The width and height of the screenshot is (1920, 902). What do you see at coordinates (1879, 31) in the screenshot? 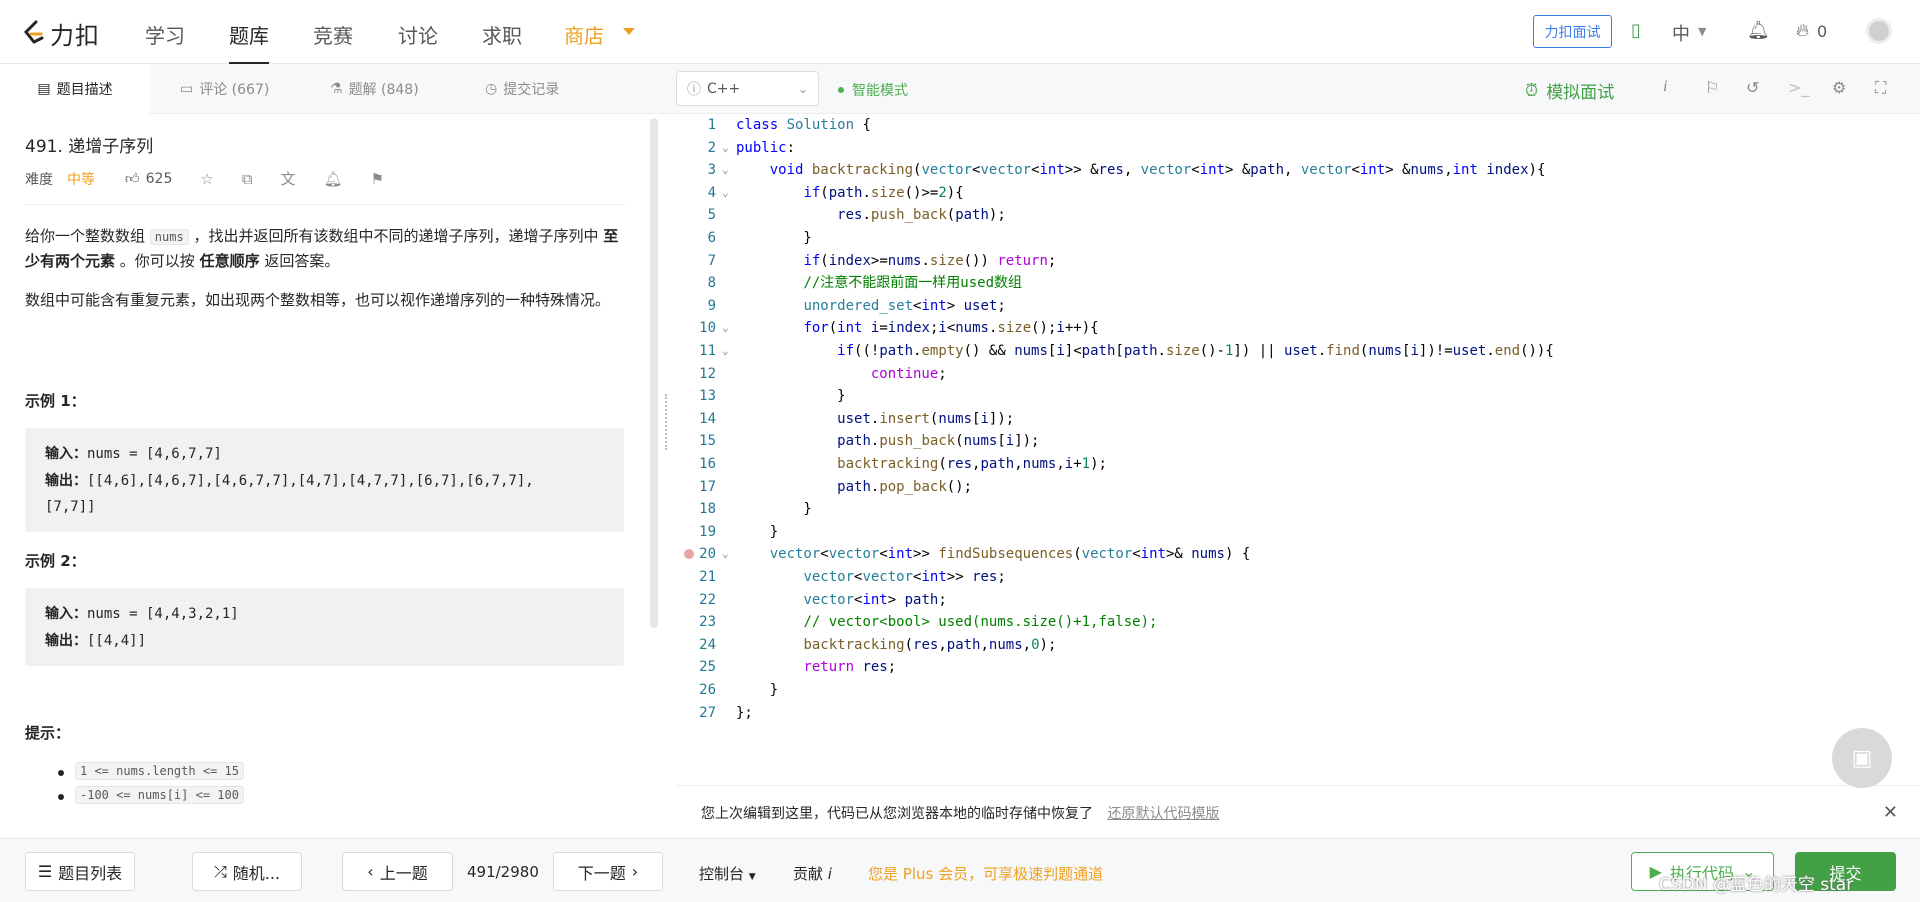
I see `avatar` at bounding box center [1879, 31].